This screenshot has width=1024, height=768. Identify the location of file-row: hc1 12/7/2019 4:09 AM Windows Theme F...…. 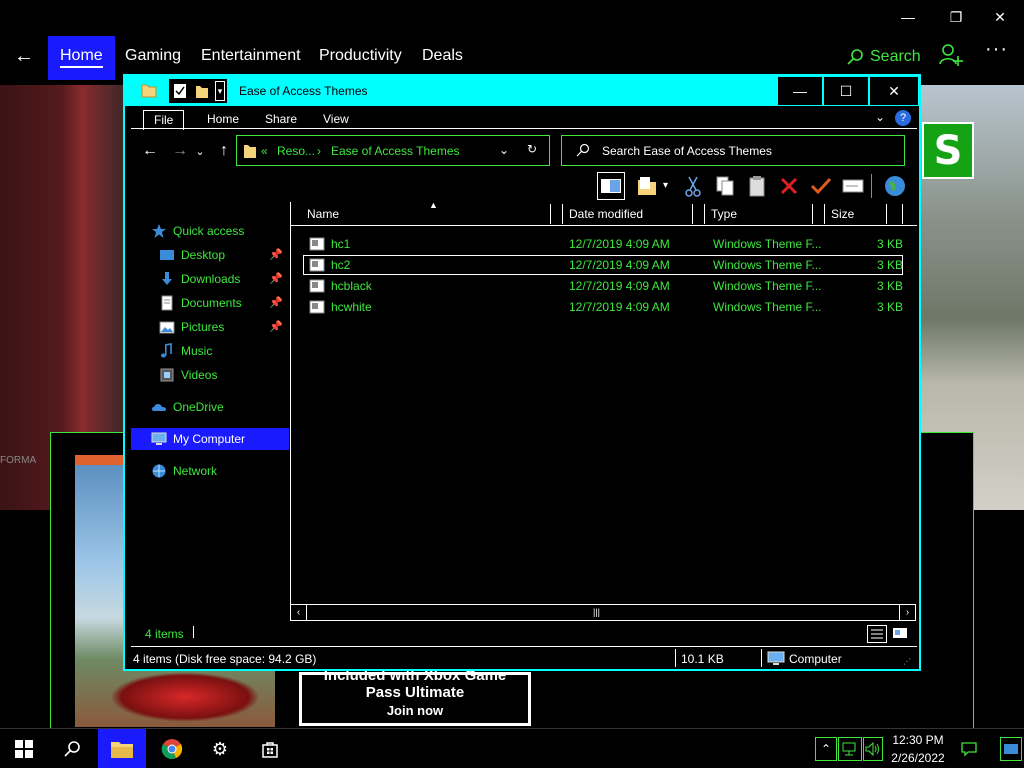
(603, 244).